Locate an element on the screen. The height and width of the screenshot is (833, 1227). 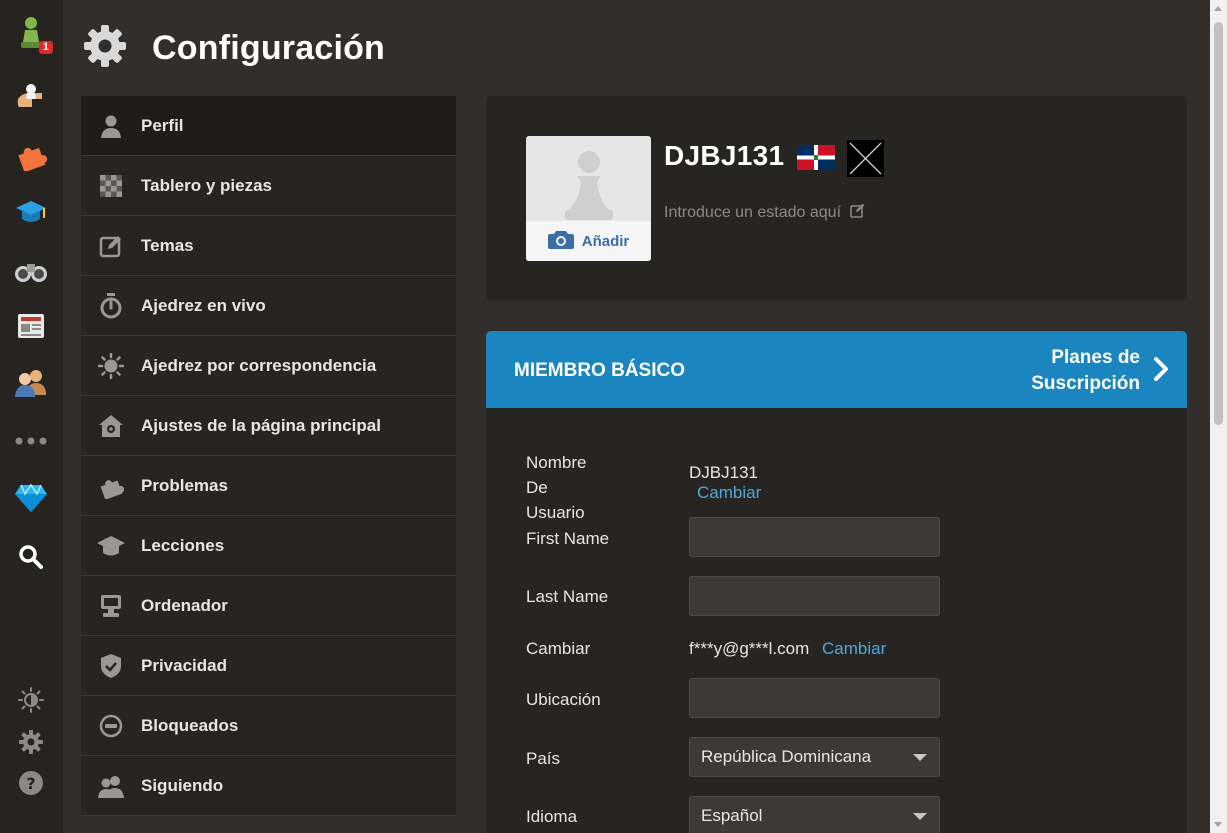
person-icon is located at coordinates (111, 126).